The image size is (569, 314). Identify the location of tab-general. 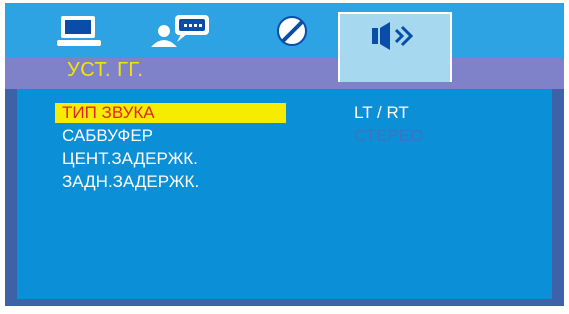
(79, 30).